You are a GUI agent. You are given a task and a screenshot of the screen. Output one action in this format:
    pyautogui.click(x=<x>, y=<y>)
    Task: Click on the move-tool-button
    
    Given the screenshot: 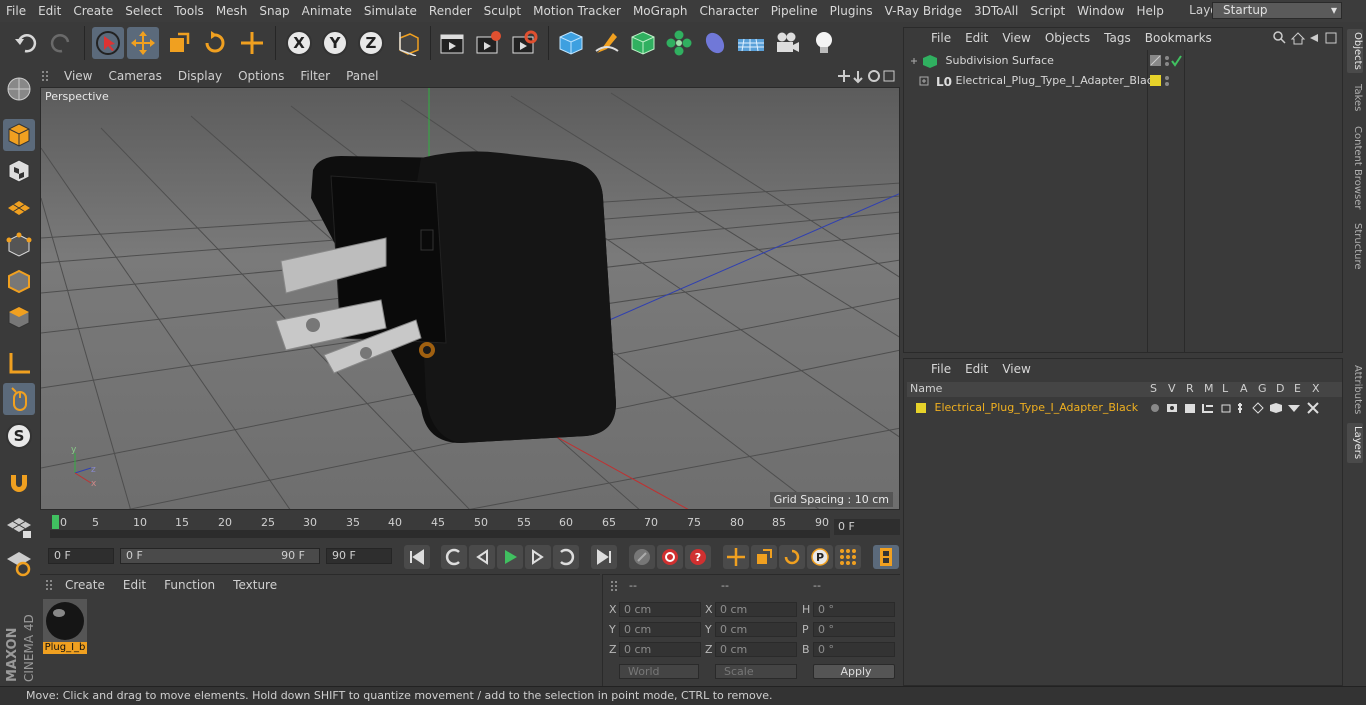 What is the action you would take?
    pyautogui.click(x=143, y=43)
    